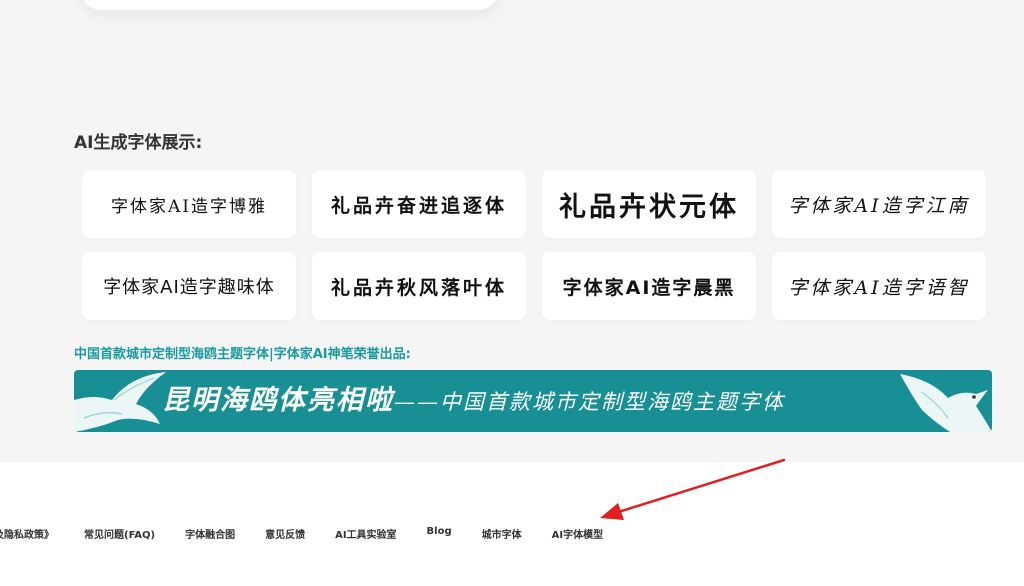  I want to click on banner-text: 昆明海鸥体亮相啦——中国首款城市定制型海鸥主题字体, so click(473, 401).